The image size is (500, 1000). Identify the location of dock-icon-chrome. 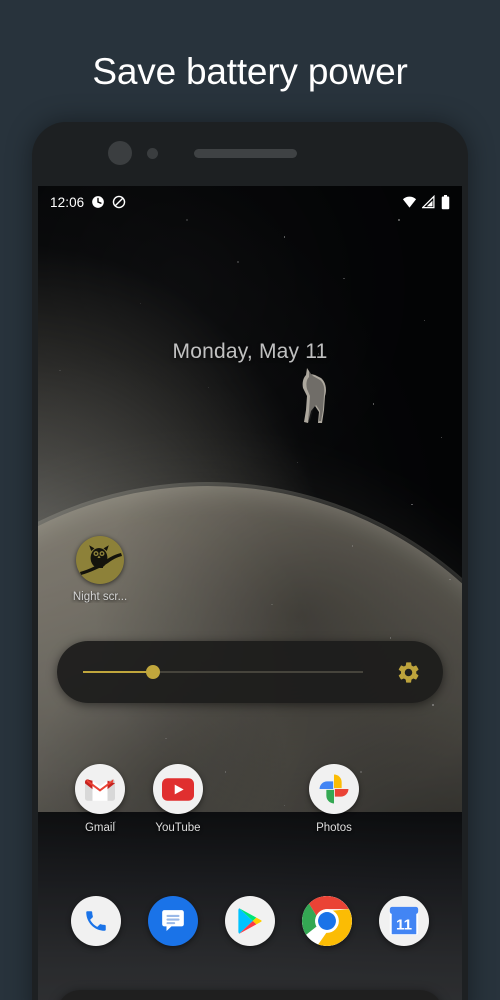
(327, 921).